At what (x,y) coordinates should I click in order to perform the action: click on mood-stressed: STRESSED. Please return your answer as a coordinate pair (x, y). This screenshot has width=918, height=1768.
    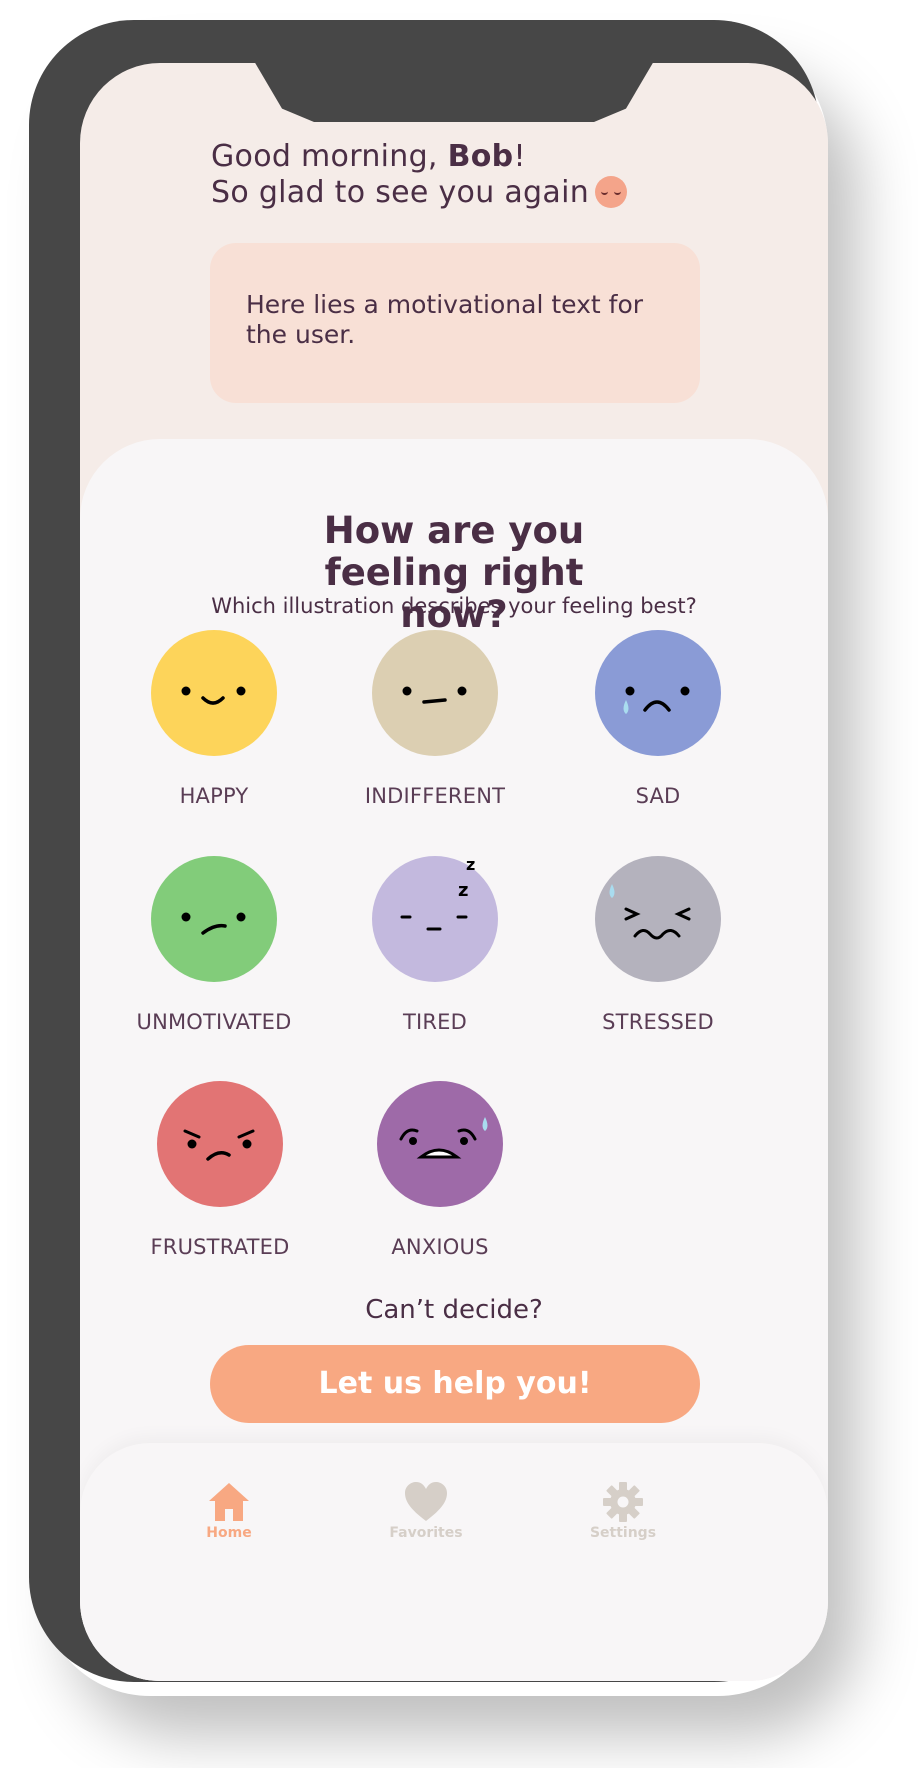
    Looking at the image, I should click on (658, 945).